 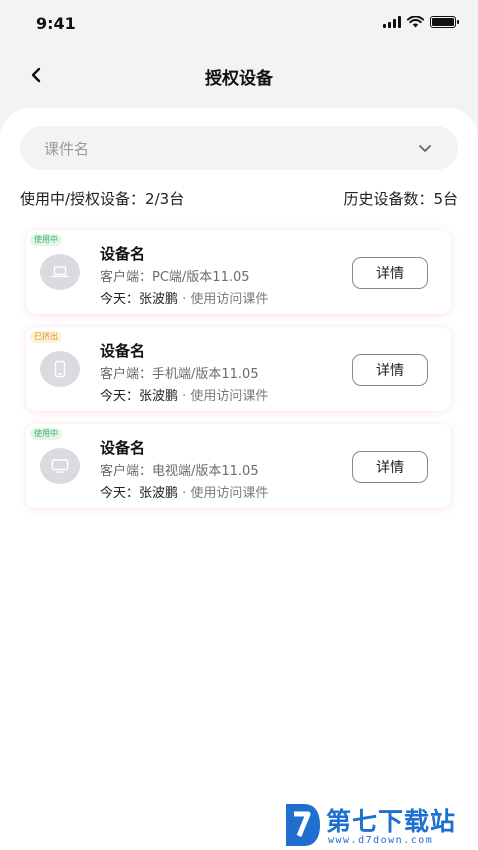 I want to click on chevron-down-icon, so click(x=425, y=148).